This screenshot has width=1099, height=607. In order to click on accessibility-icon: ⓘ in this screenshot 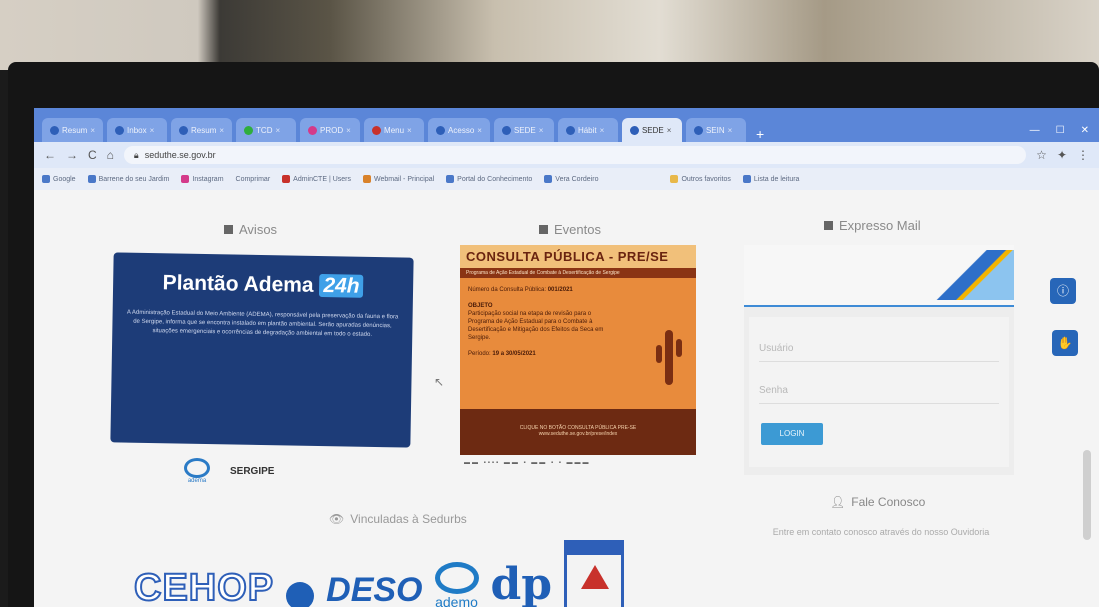, I will do `click(1063, 291)`.